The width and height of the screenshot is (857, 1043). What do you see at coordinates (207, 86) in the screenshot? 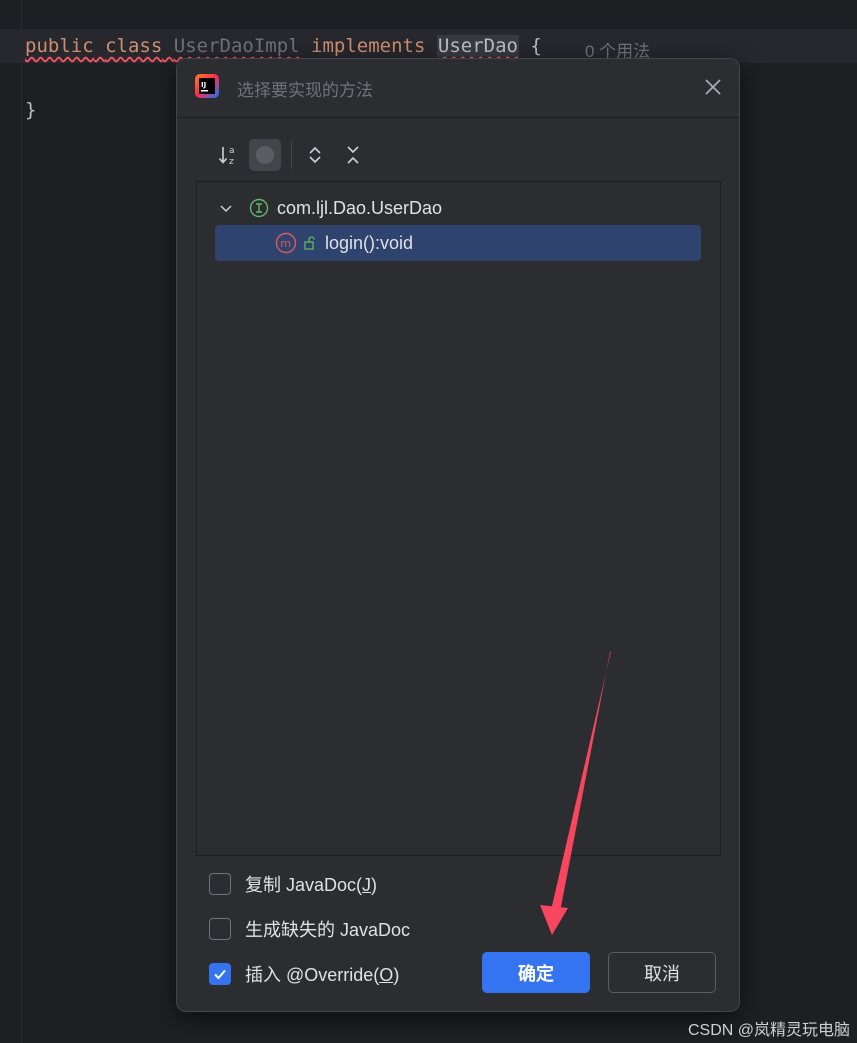
I see `intellij-idea-icon: IJ` at bounding box center [207, 86].